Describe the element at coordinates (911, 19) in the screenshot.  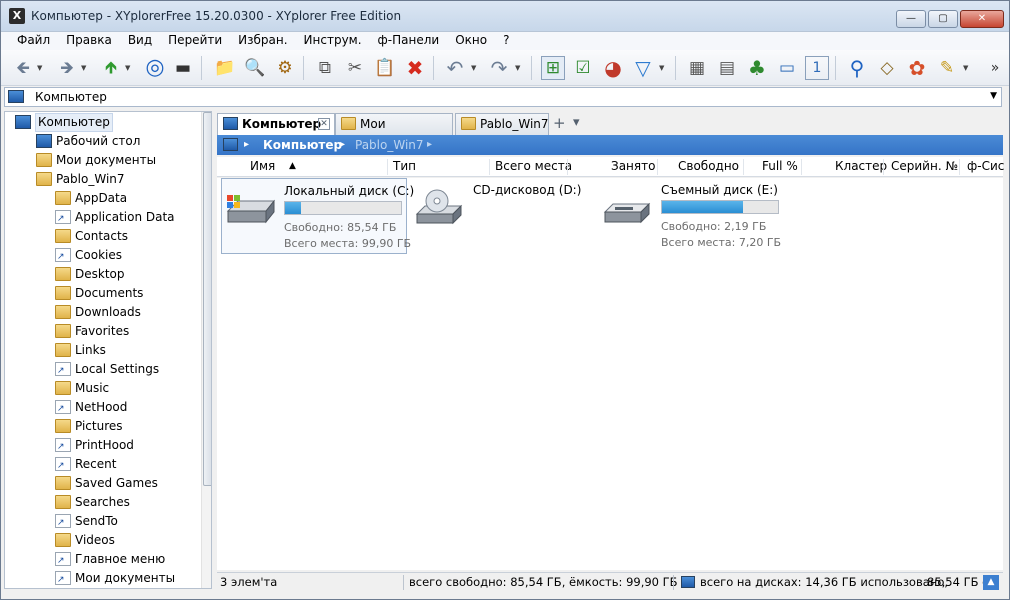
I see `minimize-button: —` at that location.